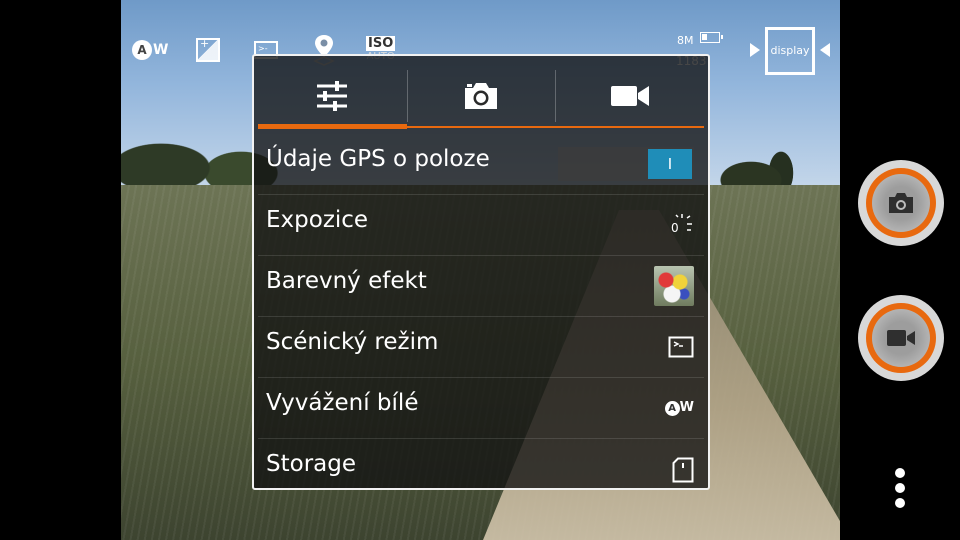  Describe the element at coordinates (481, 469) in the screenshot. I see `setting-storage: Storage` at that location.